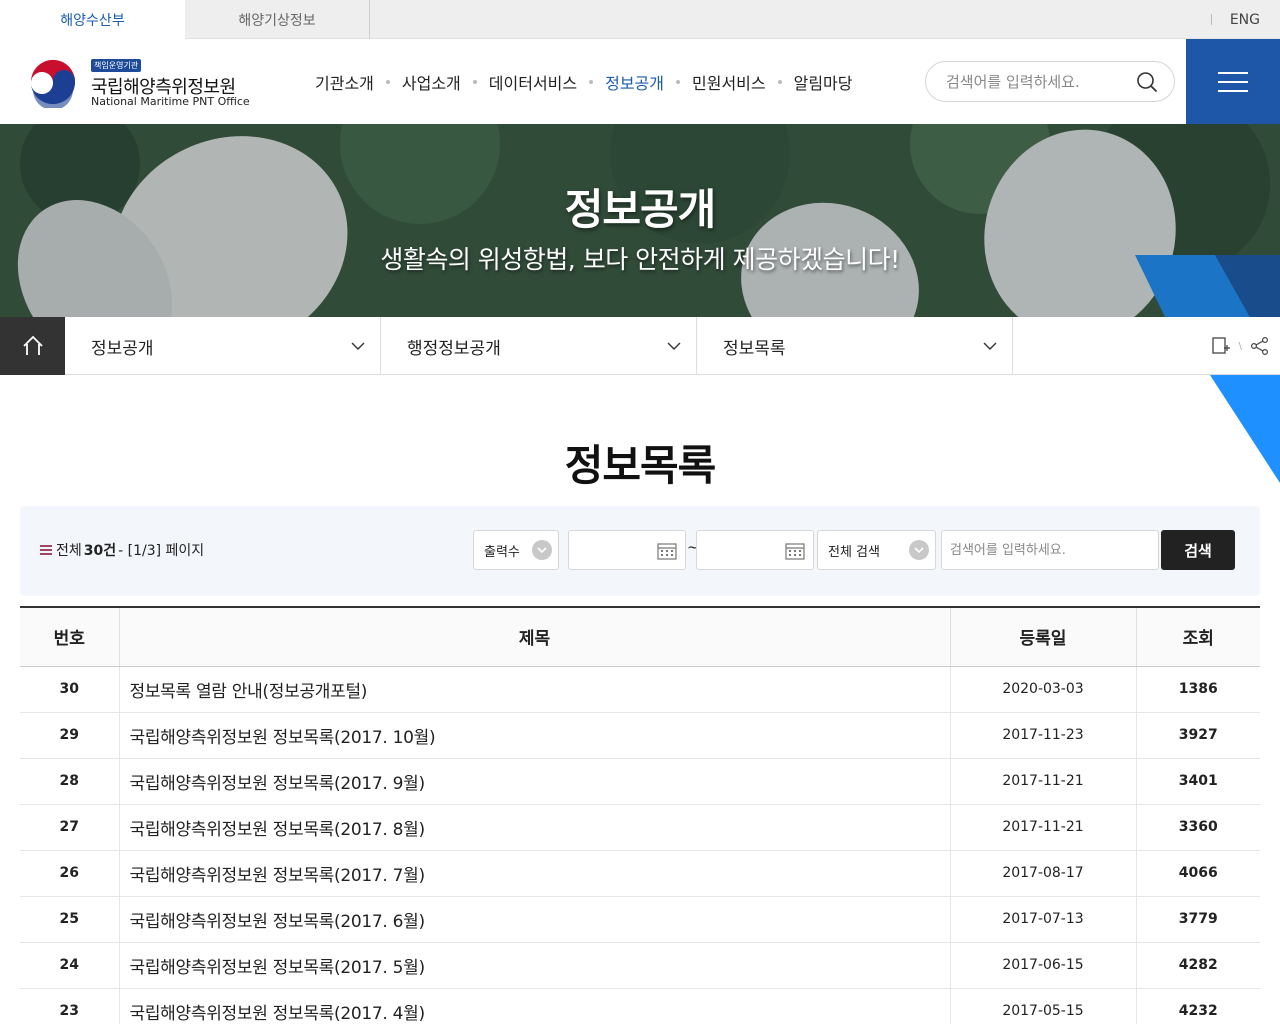 This screenshot has width=1280, height=1024. What do you see at coordinates (1198, 550) in the screenshot?
I see `search-button: 검색` at bounding box center [1198, 550].